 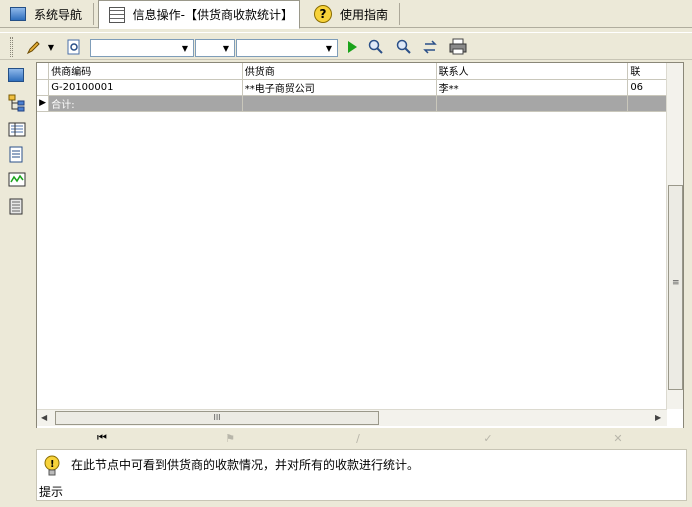 What do you see at coordinates (647, 71) in the screenshot?
I see `column-header-truncated: 联` at bounding box center [647, 71].